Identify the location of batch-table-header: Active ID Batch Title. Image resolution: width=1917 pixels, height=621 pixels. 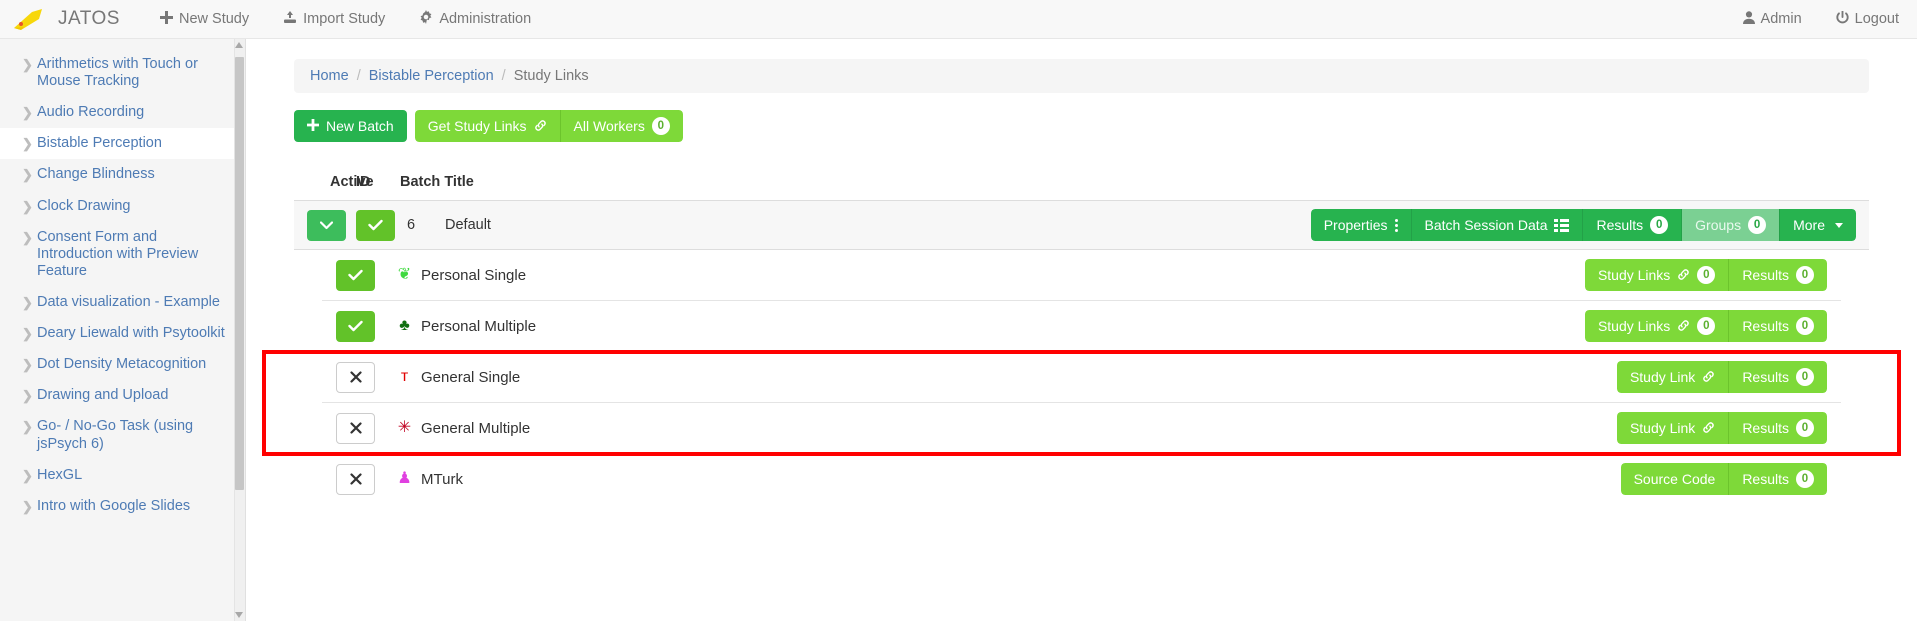
(1081, 187).